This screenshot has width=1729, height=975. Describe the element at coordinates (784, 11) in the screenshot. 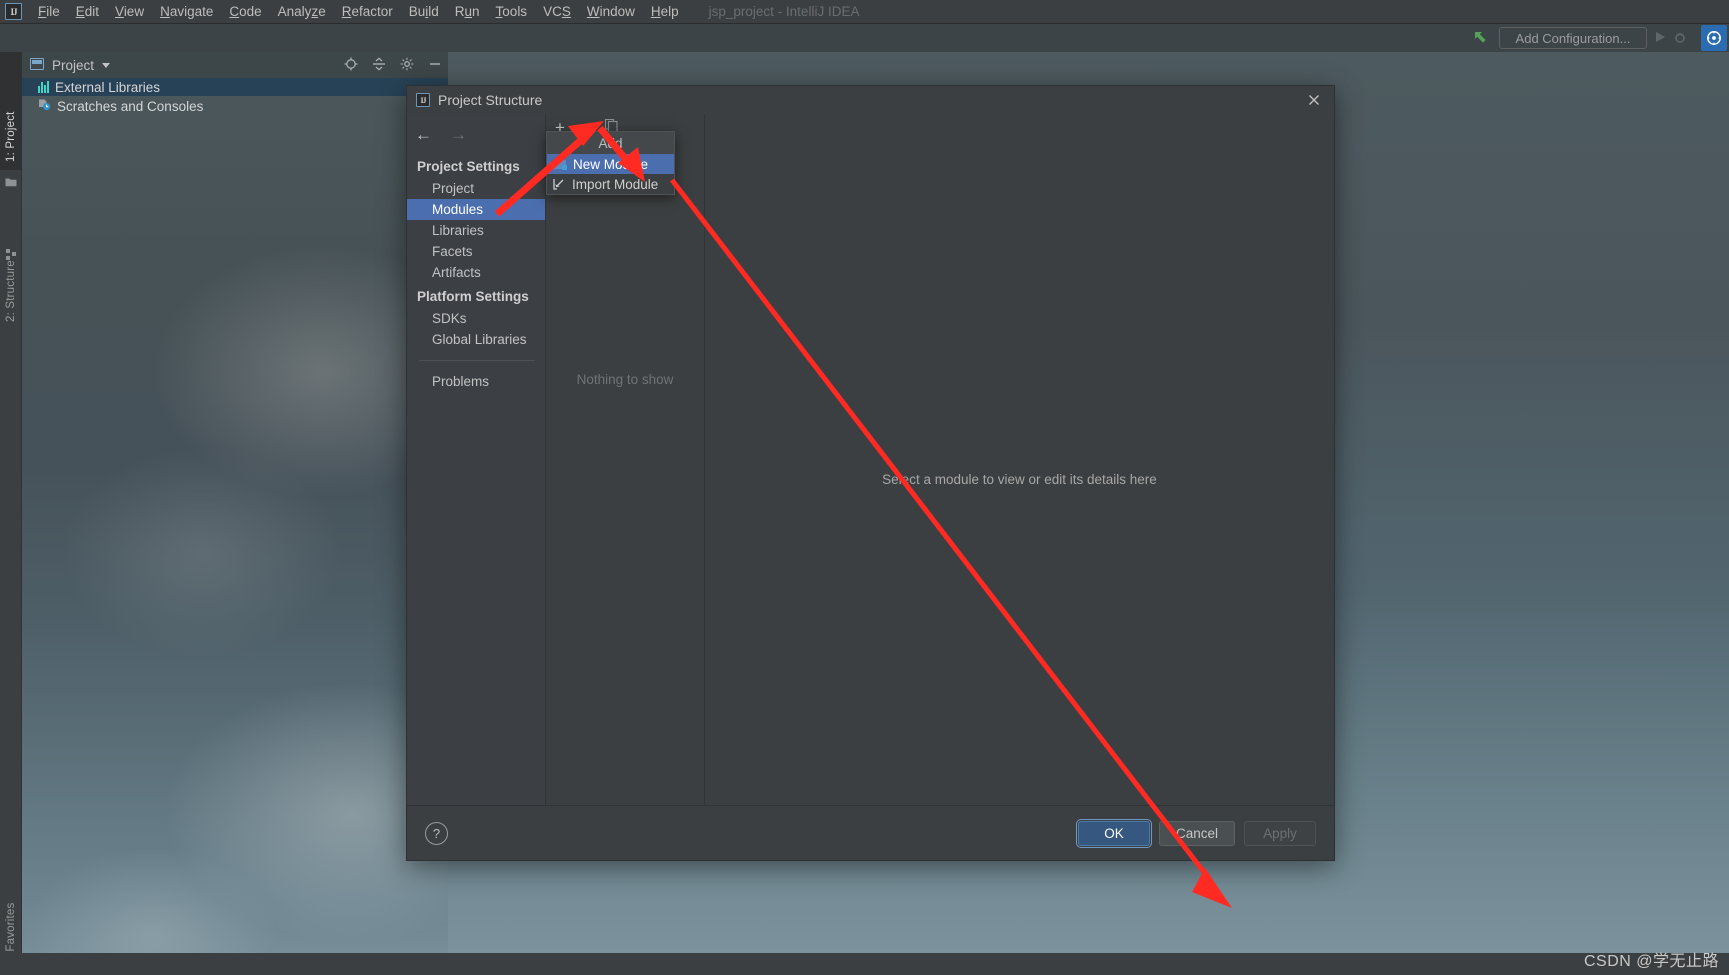

I see `window-title: jsp_project - IntelliJ IDEA` at that location.